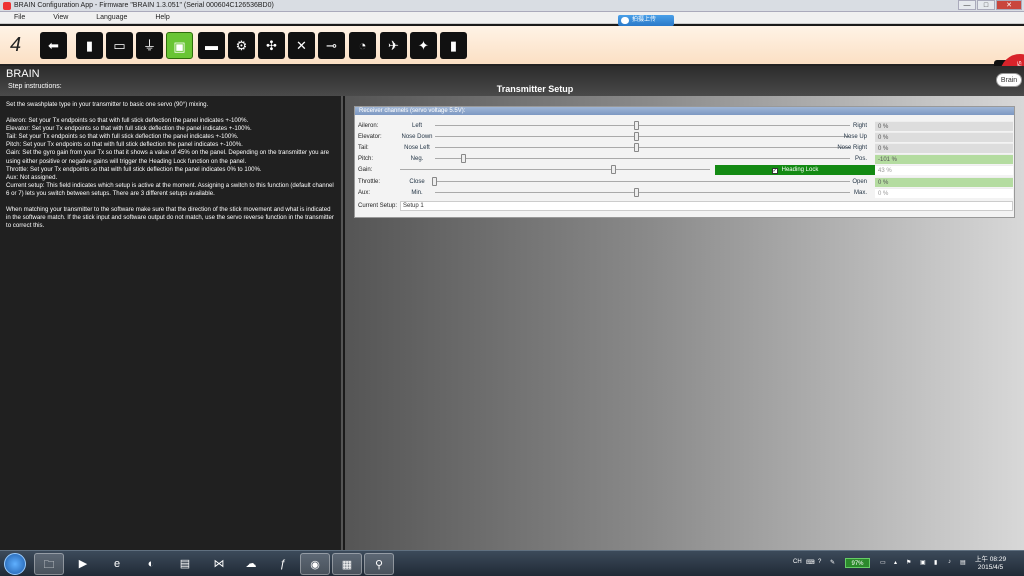 The width and height of the screenshot is (1024, 576). I want to click on brain-logo: Brain, so click(1009, 80).